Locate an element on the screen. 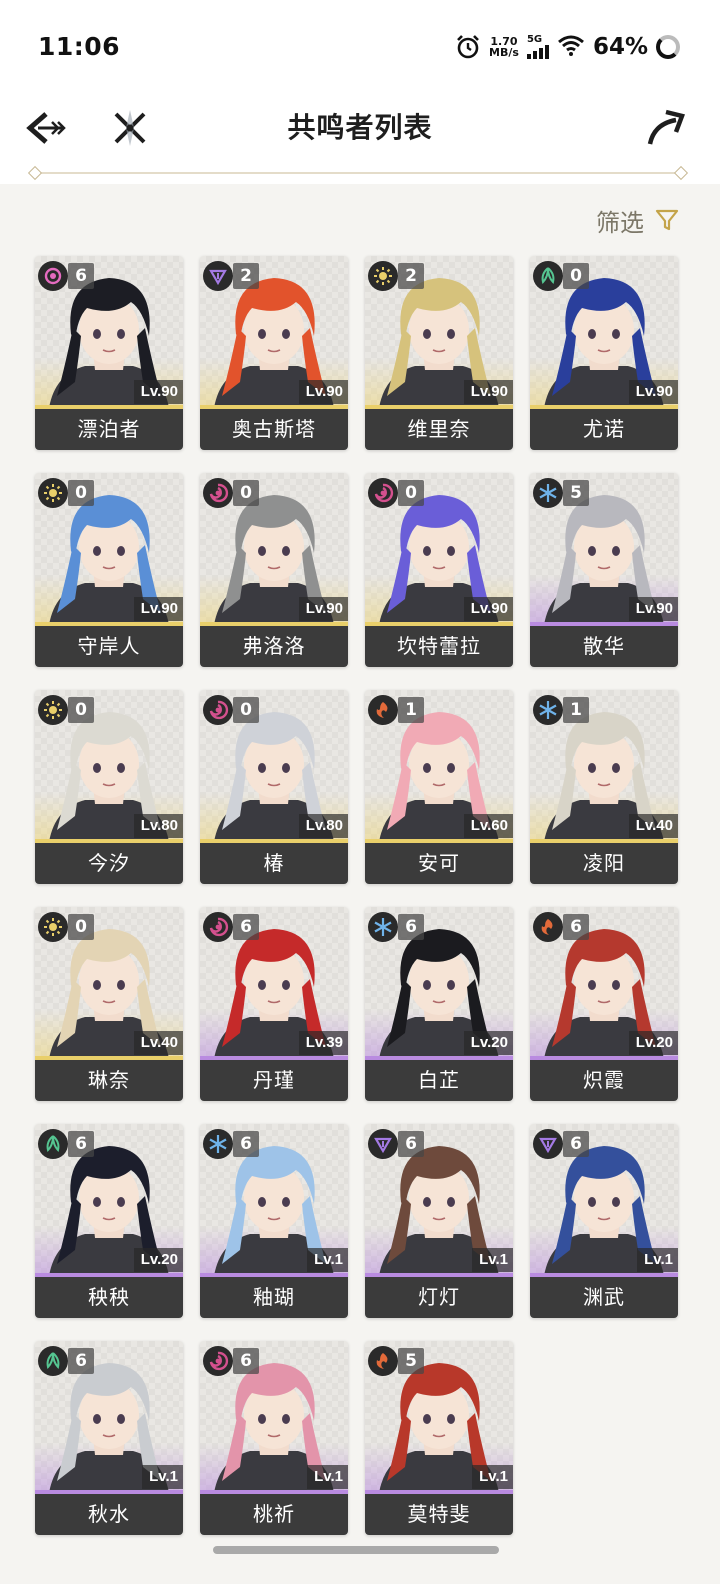 This screenshot has height=1584, width=720. character-name: 今汐 is located at coordinates (109, 863).